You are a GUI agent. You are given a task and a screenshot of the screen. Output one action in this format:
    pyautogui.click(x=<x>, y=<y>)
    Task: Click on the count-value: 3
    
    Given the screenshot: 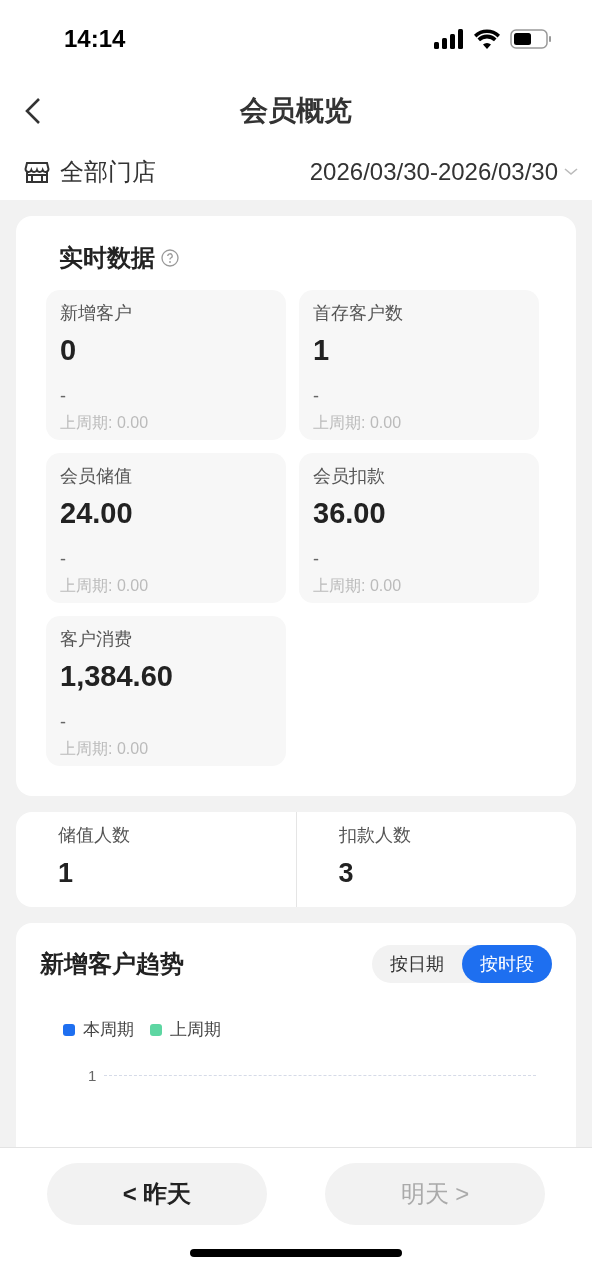 What is the action you would take?
    pyautogui.click(x=346, y=873)
    